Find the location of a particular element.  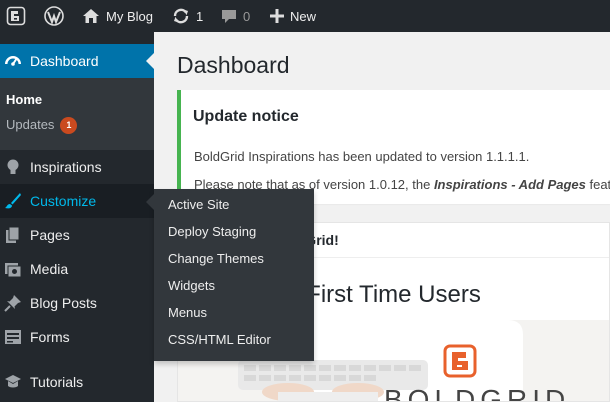

comment-icon is located at coordinates (229, 16).